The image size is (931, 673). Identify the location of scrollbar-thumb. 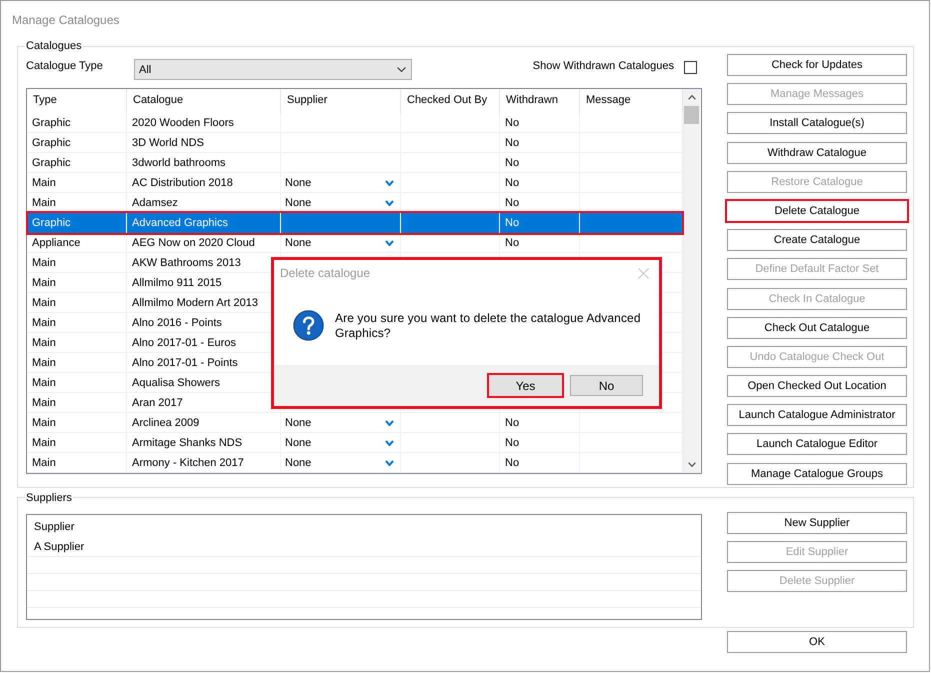
(691, 115).